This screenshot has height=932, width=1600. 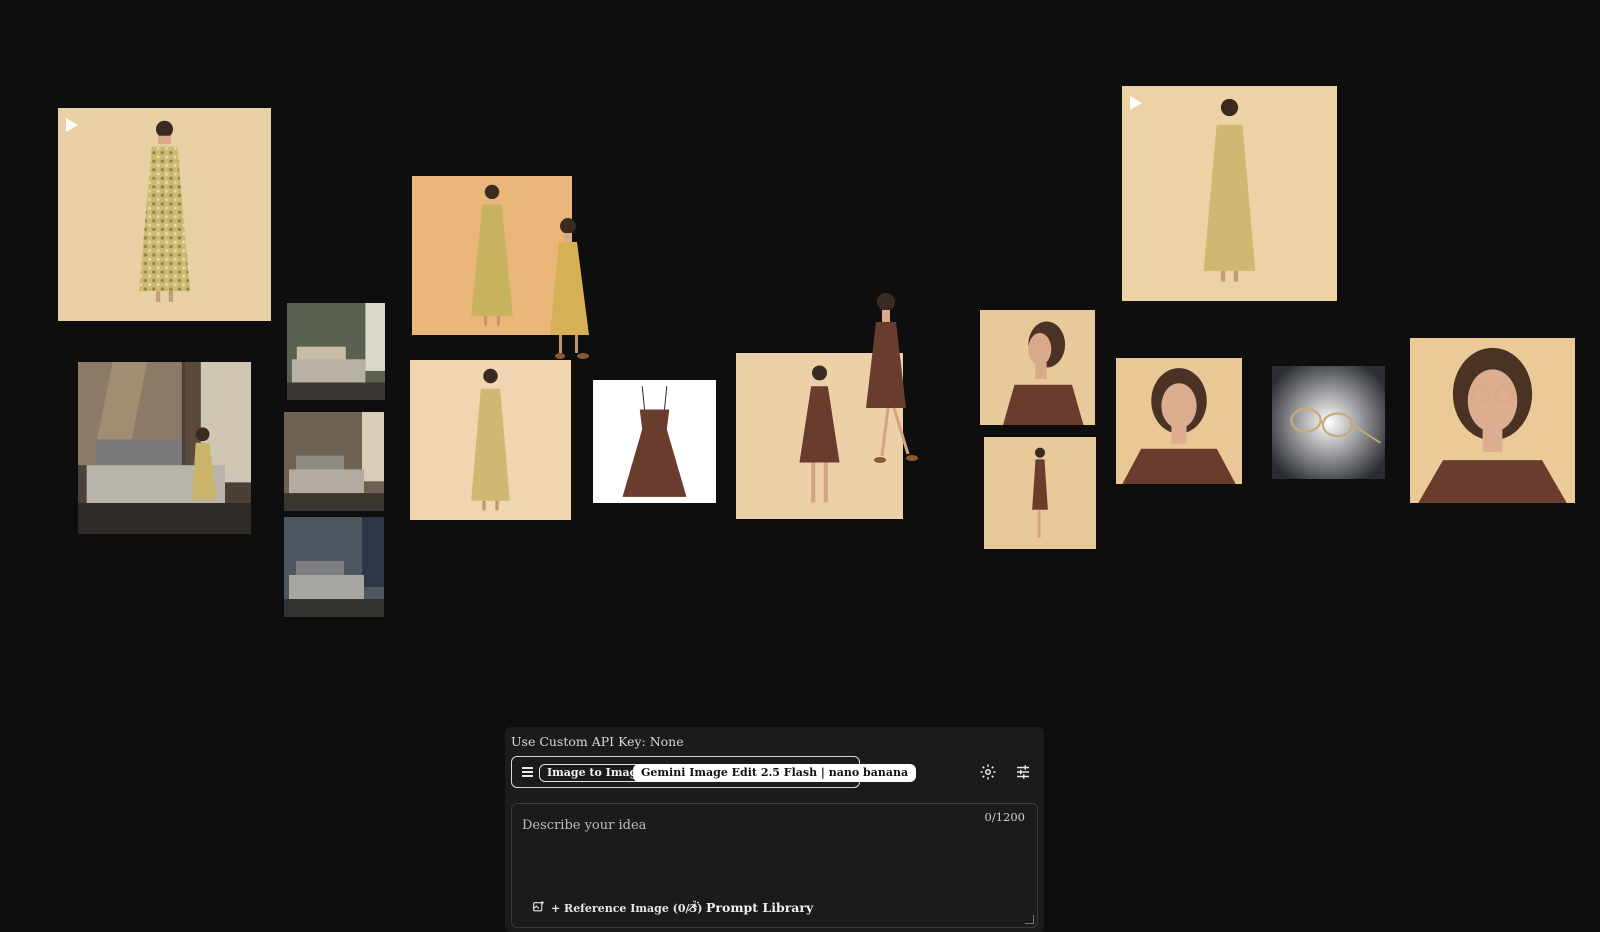 I want to click on canvas-image-bedroom-green, so click(x=336, y=351).